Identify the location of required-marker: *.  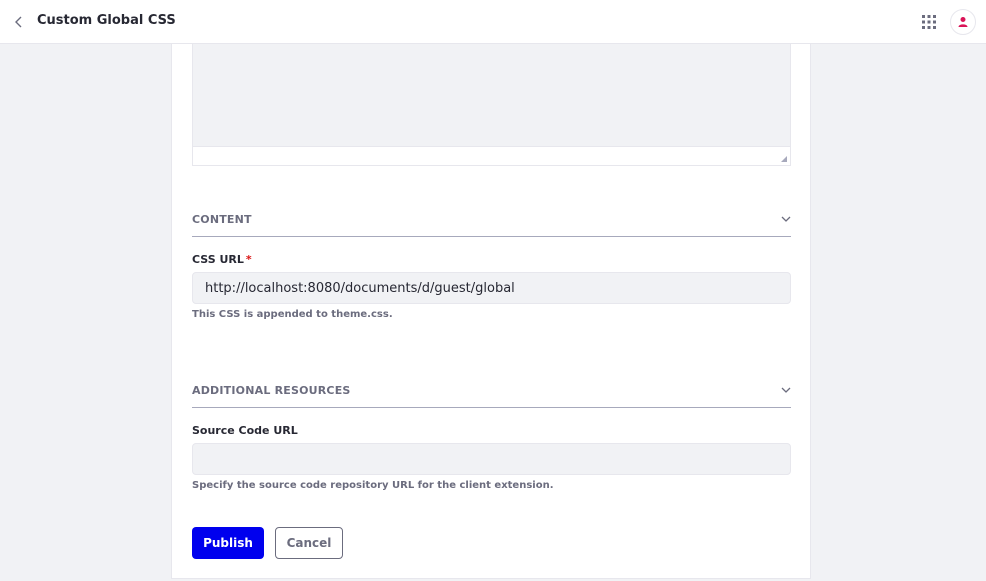
(248, 259).